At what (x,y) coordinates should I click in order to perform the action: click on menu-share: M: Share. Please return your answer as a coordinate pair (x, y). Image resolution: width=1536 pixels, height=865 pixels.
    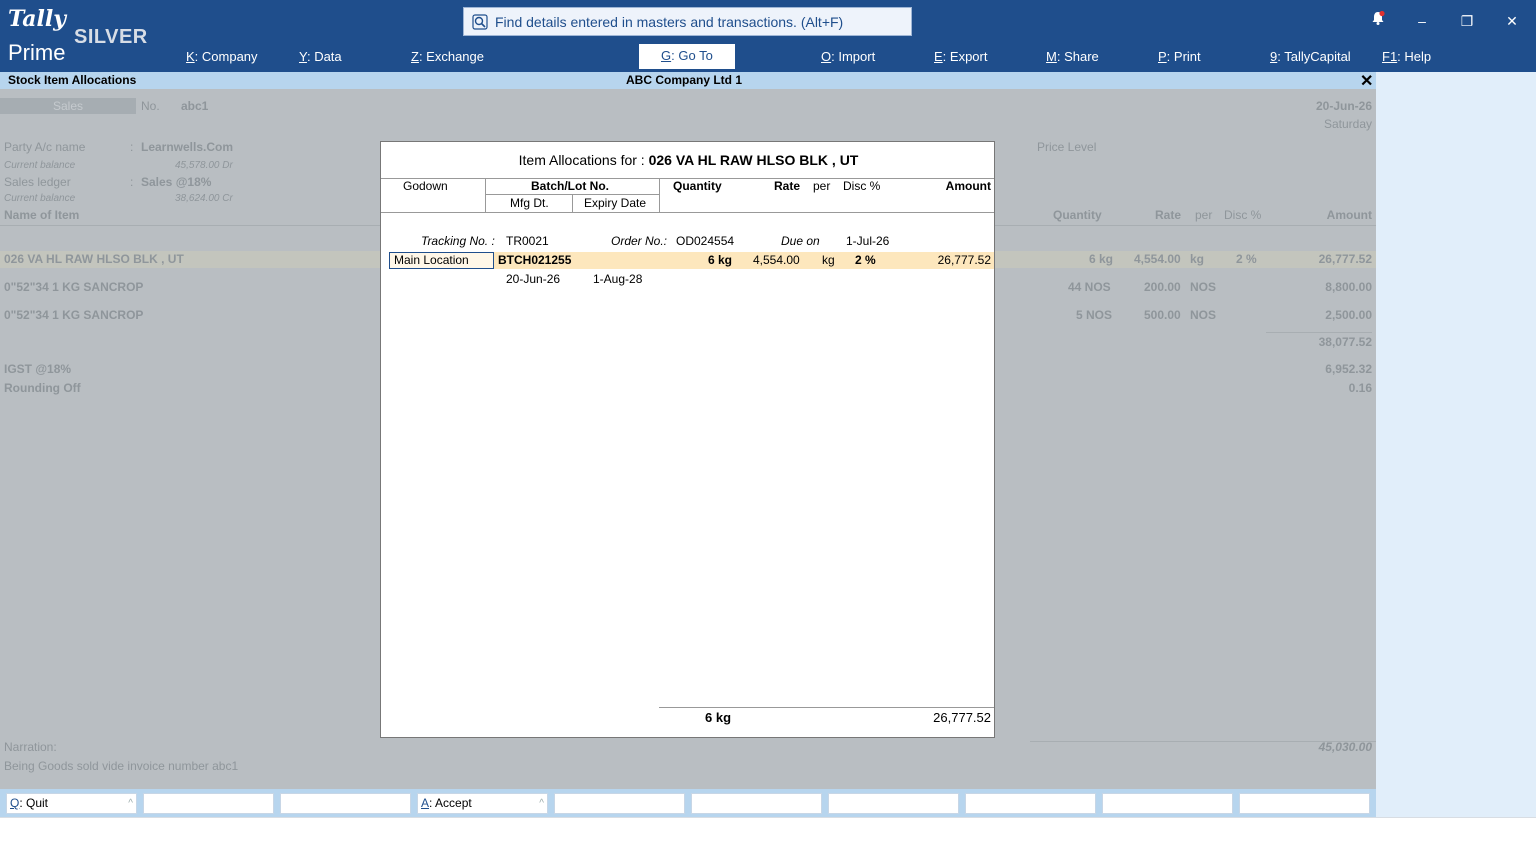
    Looking at the image, I should click on (1072, 58).